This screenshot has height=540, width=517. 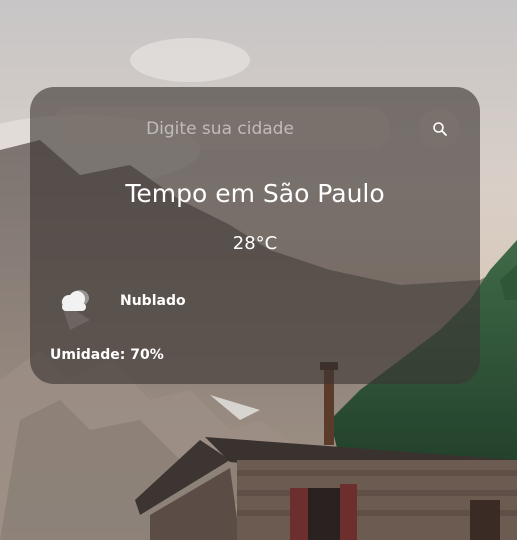 What do you see at coordinates (255, 193) in the screenshot?
I see `weather-title: Tempo em São Paulo` at bounding box center [255, 193].